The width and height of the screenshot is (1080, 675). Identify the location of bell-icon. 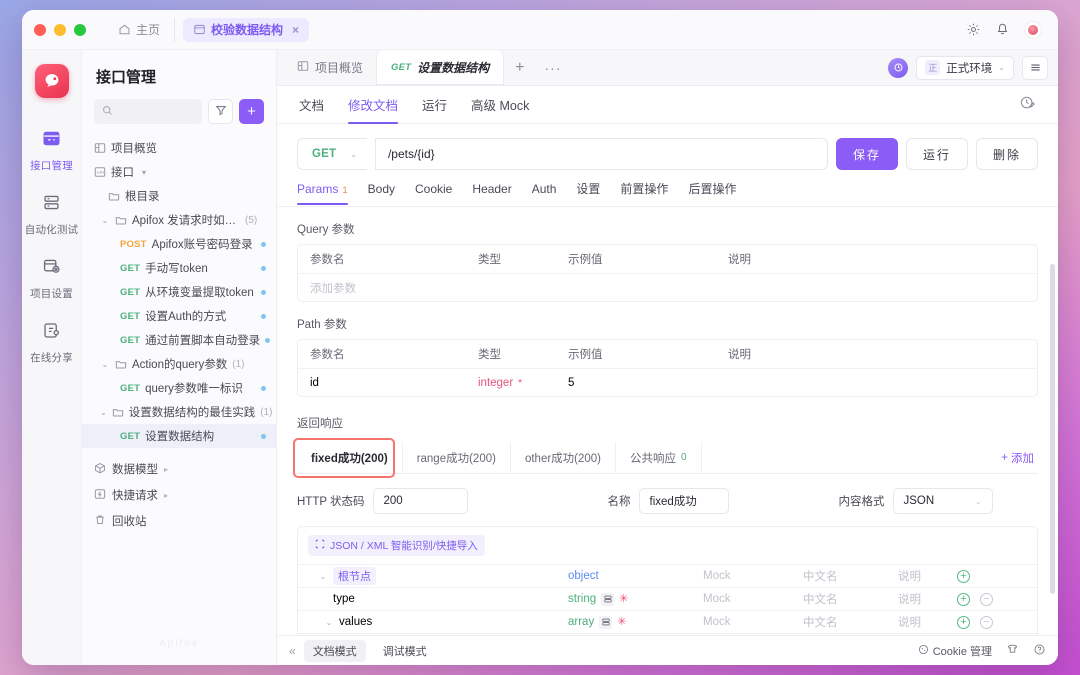
(1002, 29).